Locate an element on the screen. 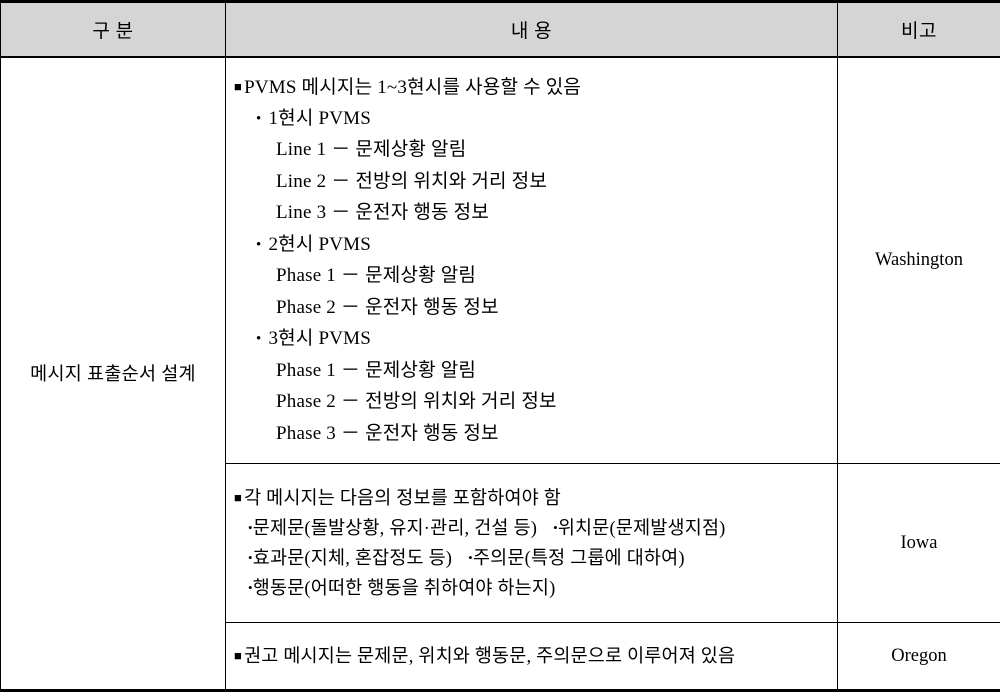 The image size is (1000, 692). content-line-text: Phase 3 － 운전자 행동 정보 is located at coordinates (387, 433).